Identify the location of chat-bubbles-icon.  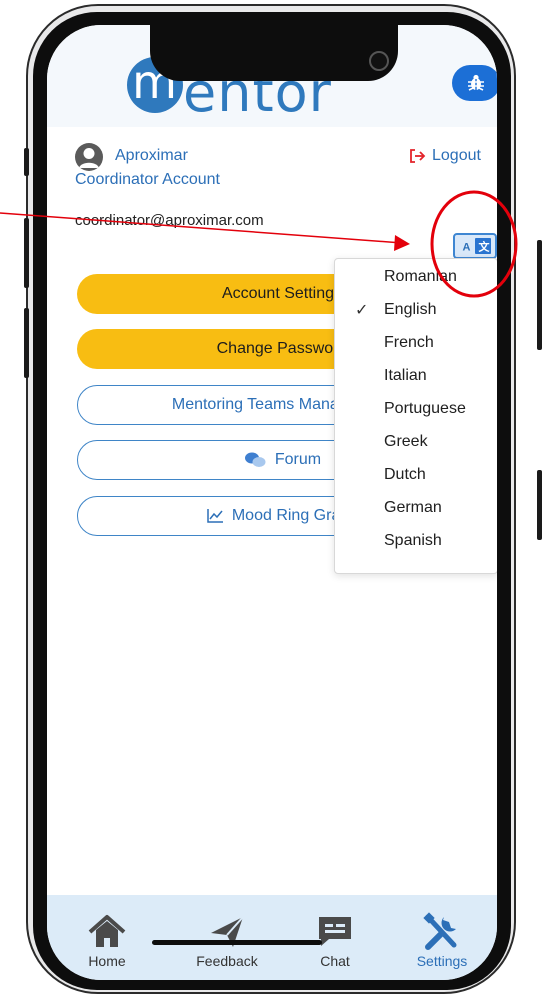
(255, 459).